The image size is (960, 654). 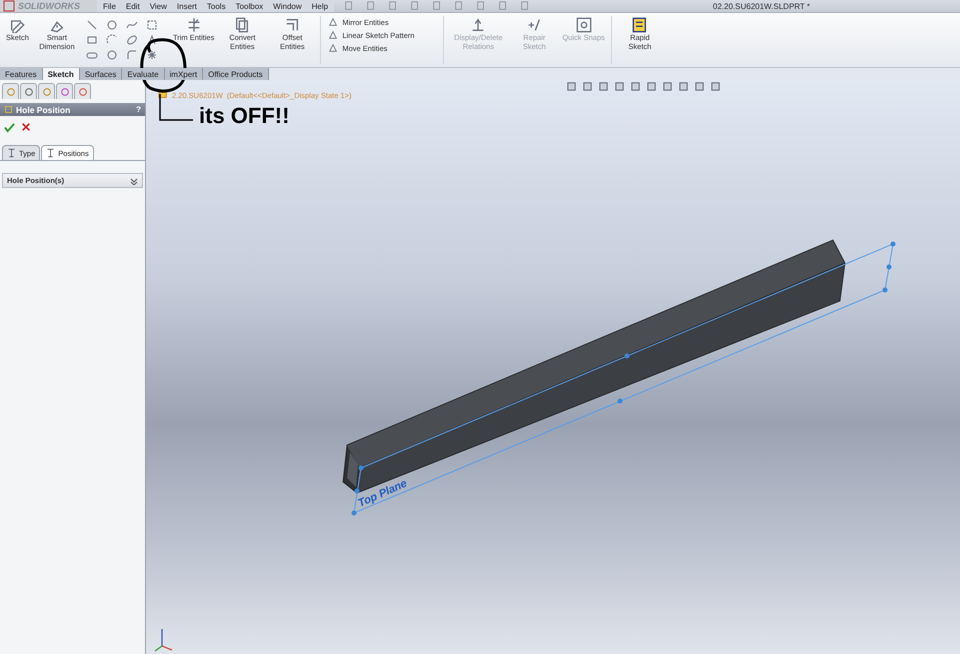 I want to click on menu-item: Toolbox, so click(x=250, y=6).